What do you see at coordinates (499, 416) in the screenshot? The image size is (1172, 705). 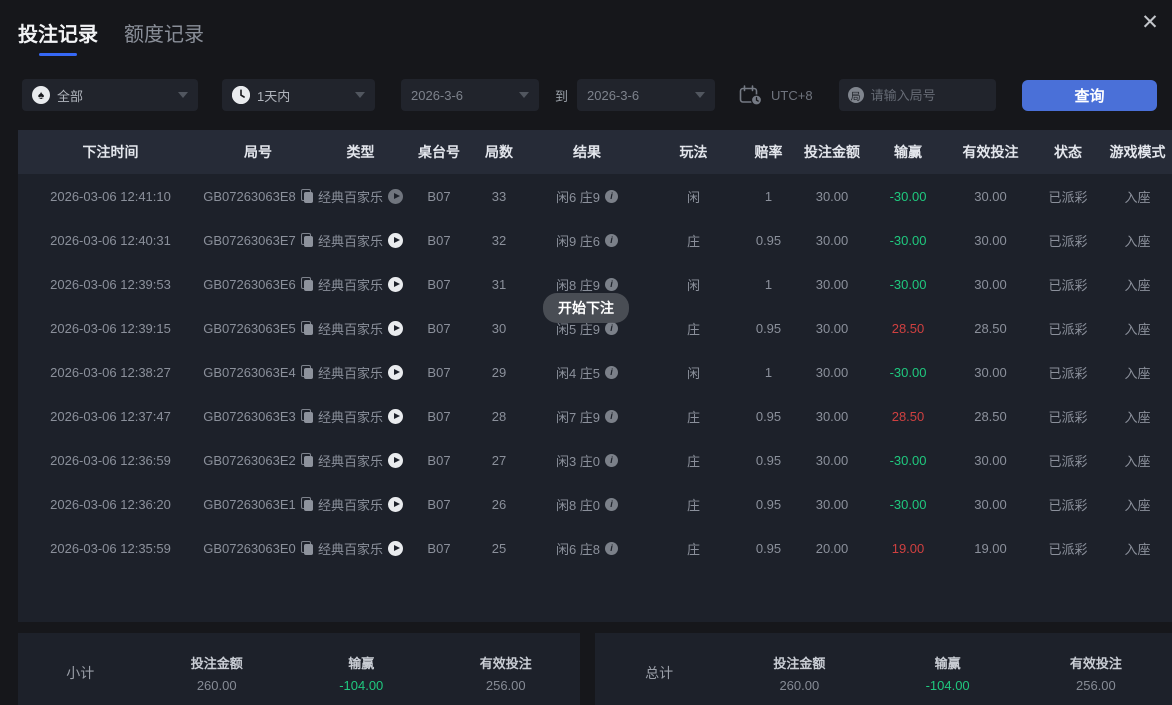 I see `round-count: 28` at bounding box center [499, 416].